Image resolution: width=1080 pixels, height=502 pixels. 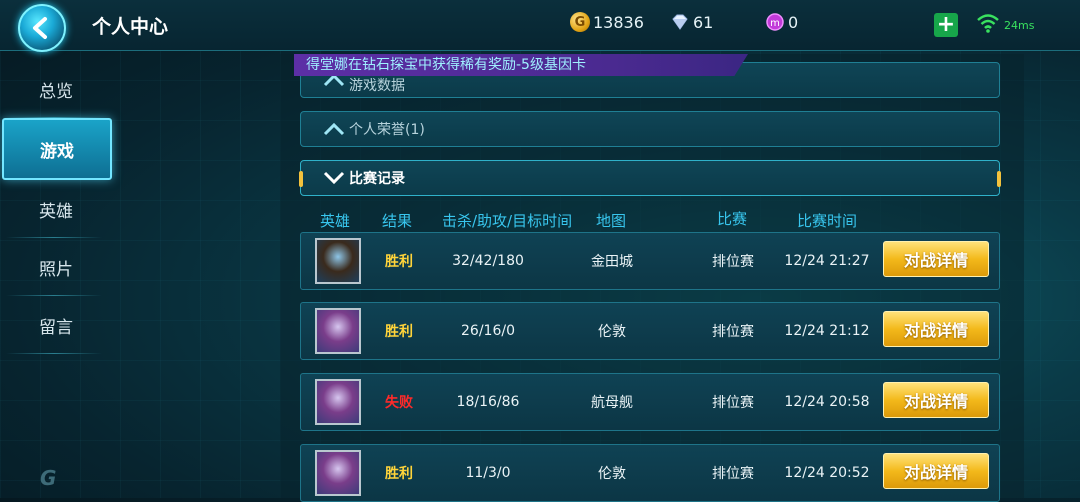 I want to click on sidebar: 总览 游戏 英雄 照片 留言, so click(x=56, y=207).